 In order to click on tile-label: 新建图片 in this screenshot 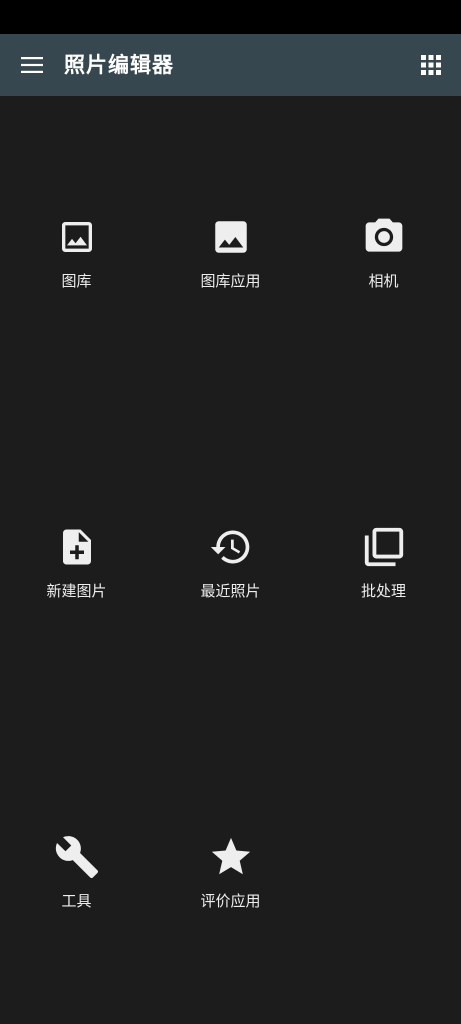, I will do `click(76, 591)`.